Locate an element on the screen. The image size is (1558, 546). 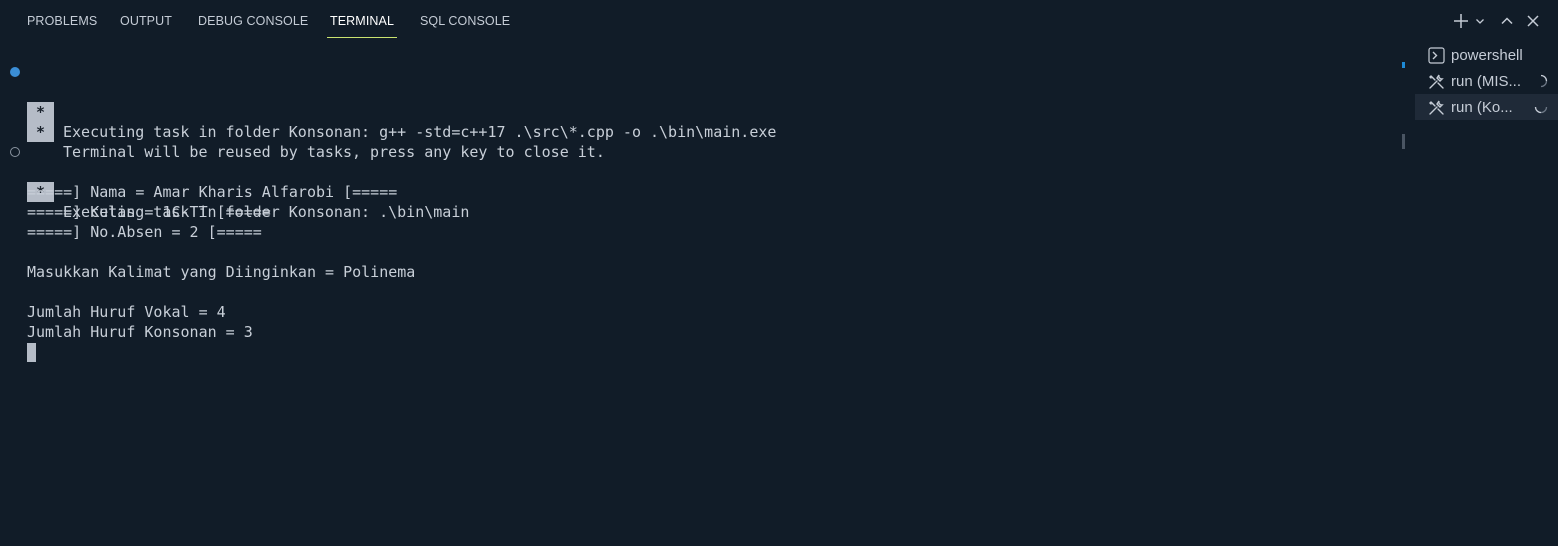
output-line: Jumlah Huruf Vokal = 4 is located at coordinates (126, 312).